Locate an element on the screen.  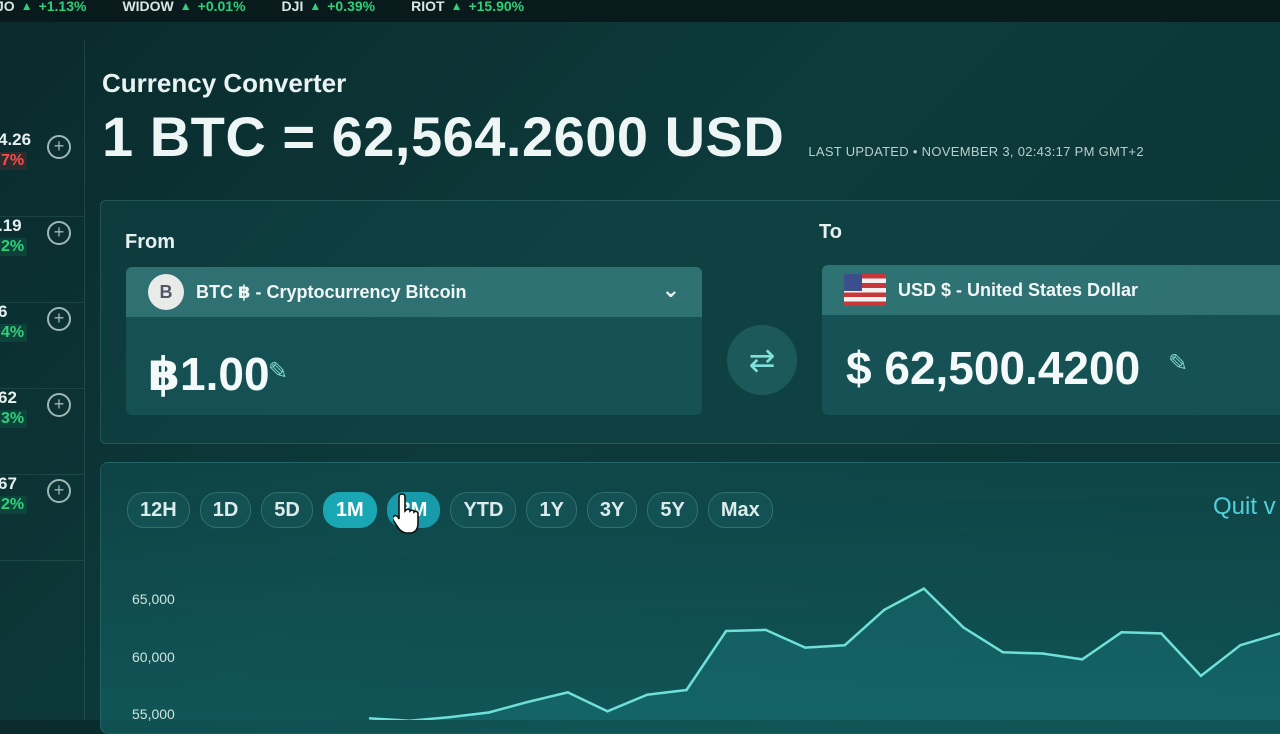
bitcoin-icon: B is located at coordinates (166, 292).